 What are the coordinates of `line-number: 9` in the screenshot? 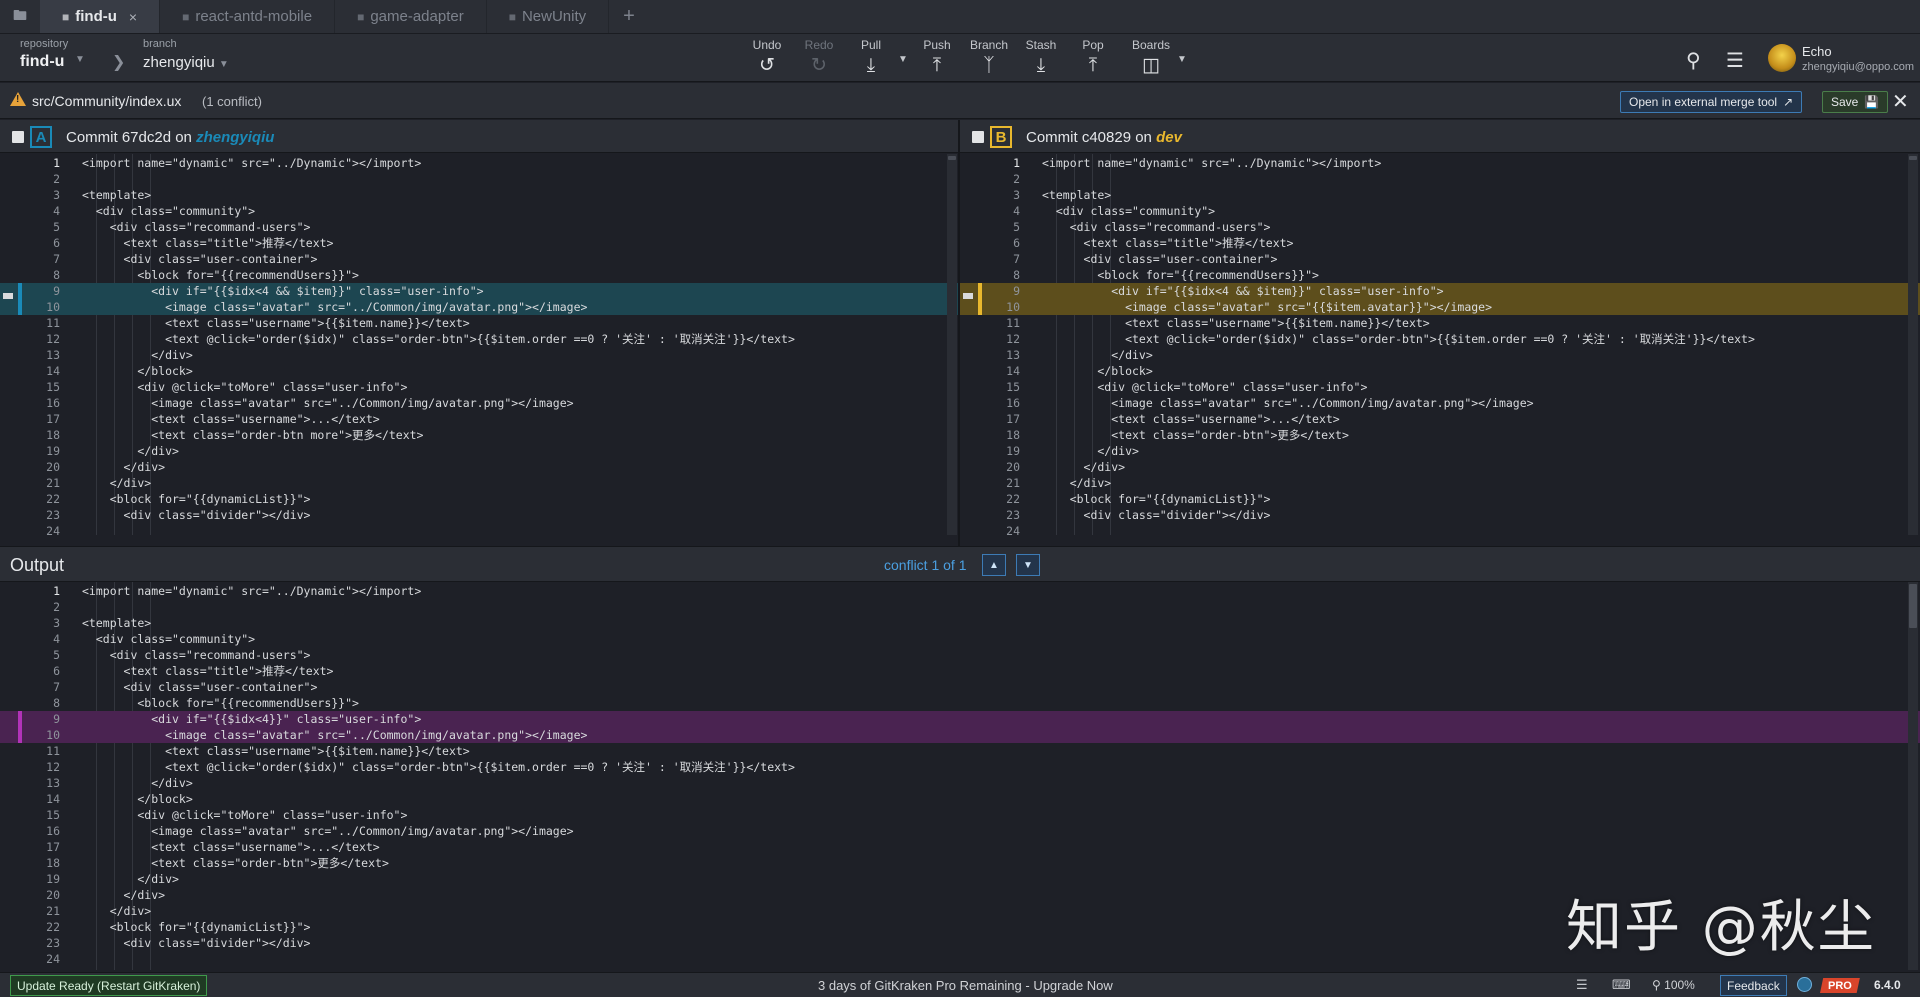 It's located at (56, 291).